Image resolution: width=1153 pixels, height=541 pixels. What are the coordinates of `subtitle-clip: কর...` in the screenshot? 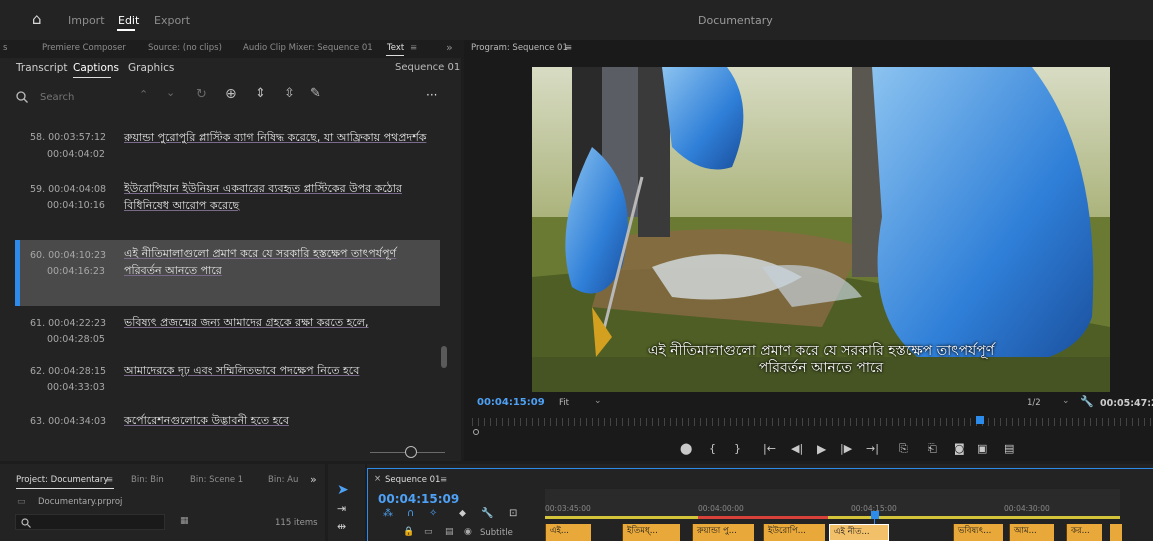 It's located at (1084, 532).